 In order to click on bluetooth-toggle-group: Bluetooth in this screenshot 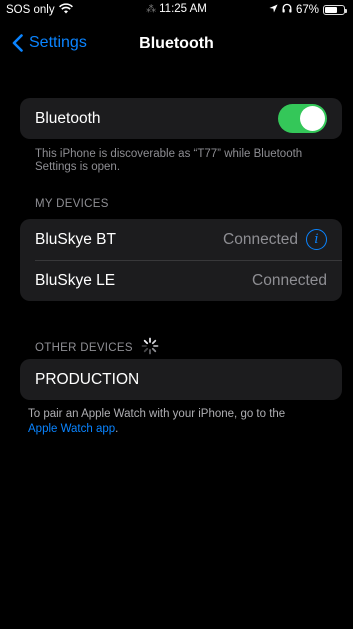, I will do `click(181, 118)`.